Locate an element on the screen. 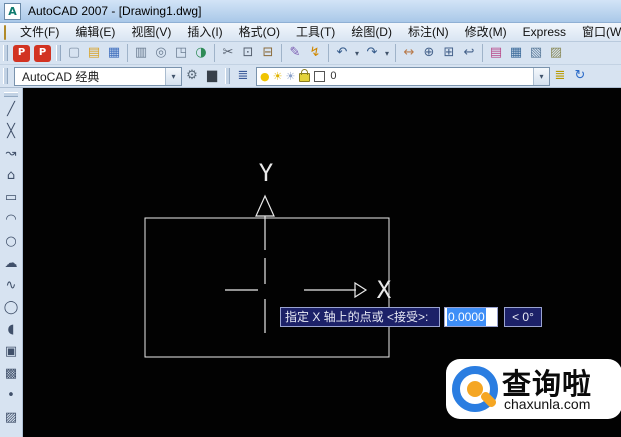  autocad-app-icon: A is located at coordinates (12, 11).